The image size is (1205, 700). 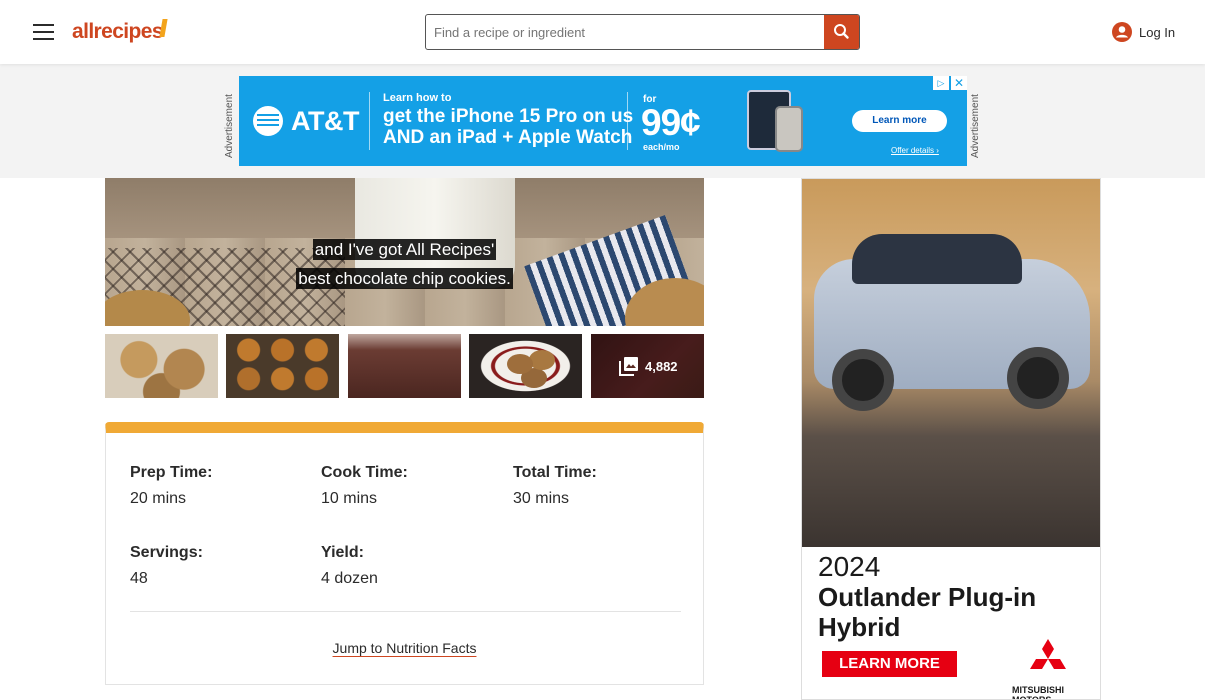 What do you see at coordinates (229, 126) in the screenshot?
I see `ad-label-left: Advertisement` at bounding box center [229, 126].